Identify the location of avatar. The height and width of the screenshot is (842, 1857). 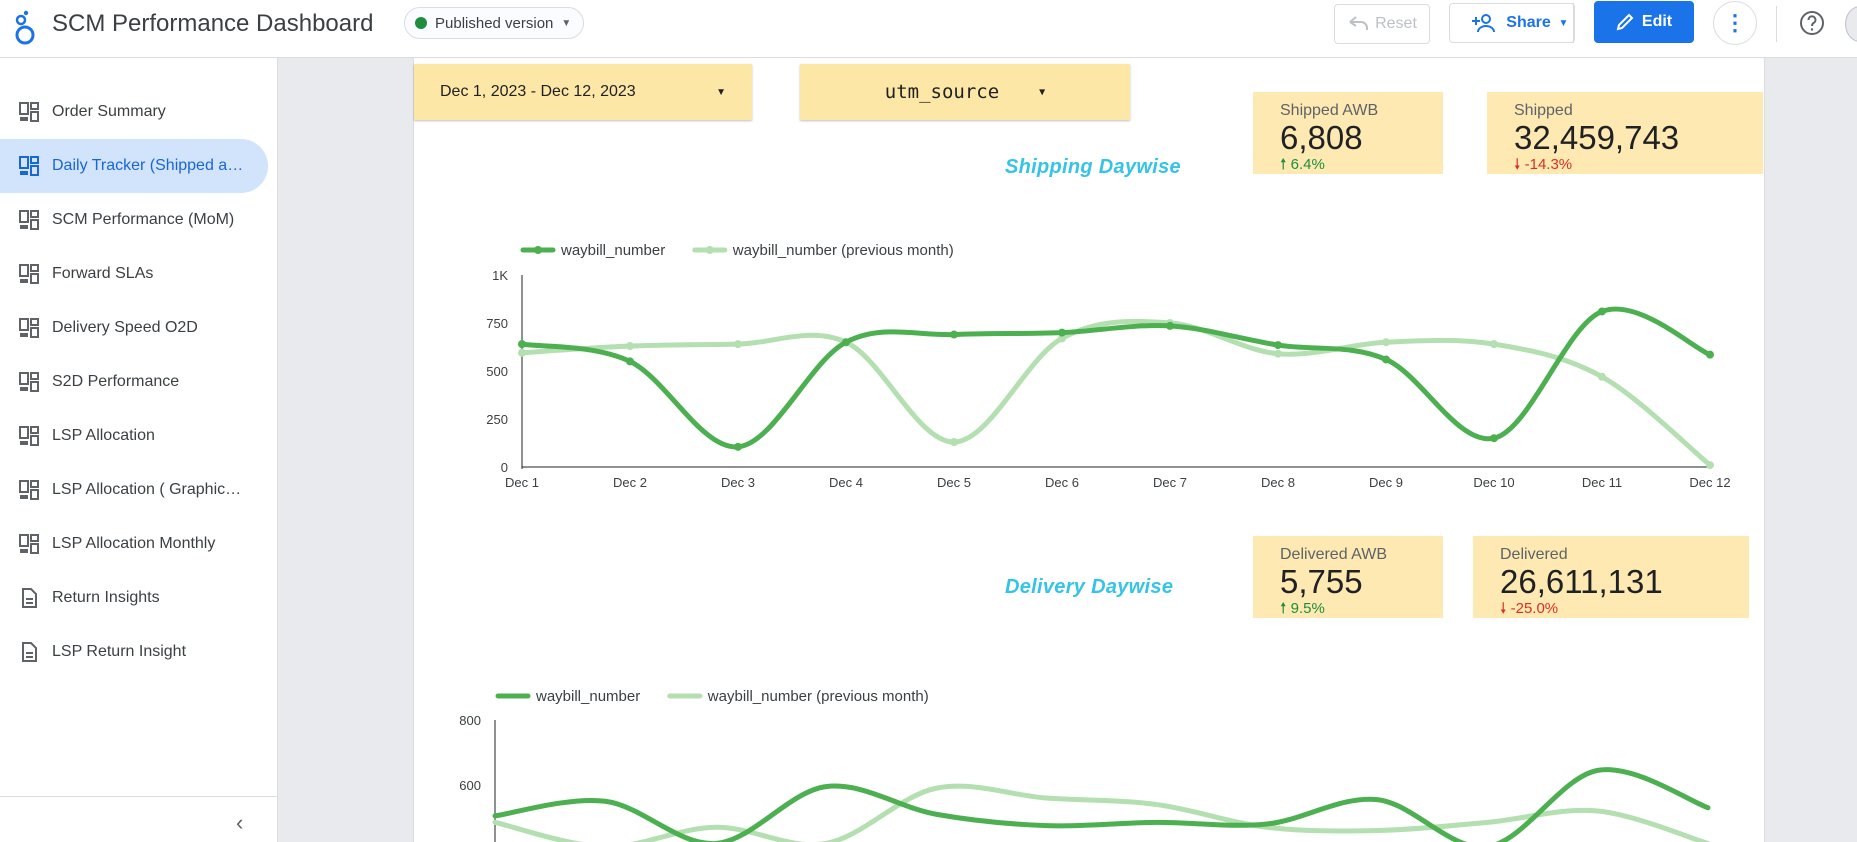
(1851, 24).